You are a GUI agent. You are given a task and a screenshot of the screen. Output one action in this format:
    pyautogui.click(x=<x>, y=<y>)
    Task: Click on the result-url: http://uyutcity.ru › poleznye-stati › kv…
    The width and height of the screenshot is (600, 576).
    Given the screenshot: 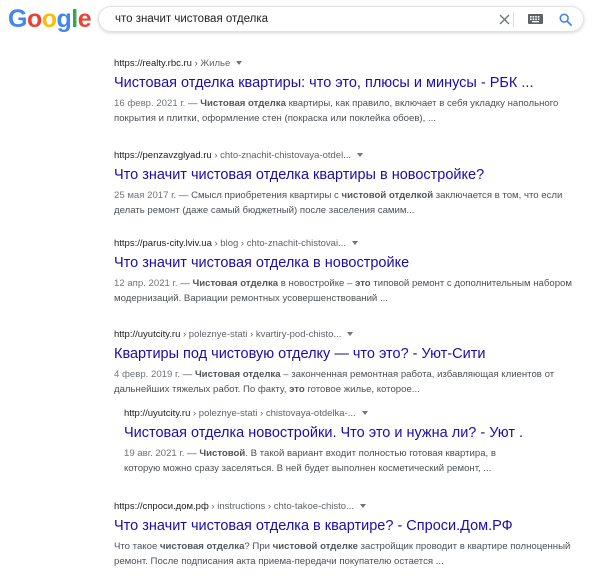 What is the action you would take?
    pyautogui.click(x=349, y=334)
    